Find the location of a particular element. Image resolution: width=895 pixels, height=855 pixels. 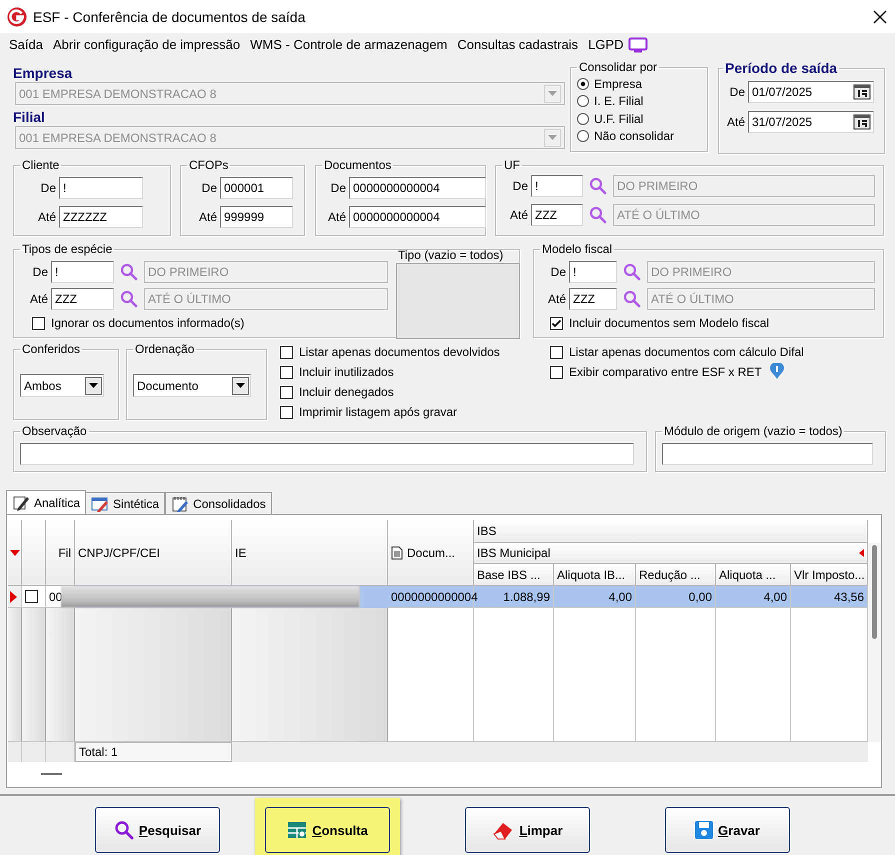

tab: Sintética is located at coordinates (125, 503).